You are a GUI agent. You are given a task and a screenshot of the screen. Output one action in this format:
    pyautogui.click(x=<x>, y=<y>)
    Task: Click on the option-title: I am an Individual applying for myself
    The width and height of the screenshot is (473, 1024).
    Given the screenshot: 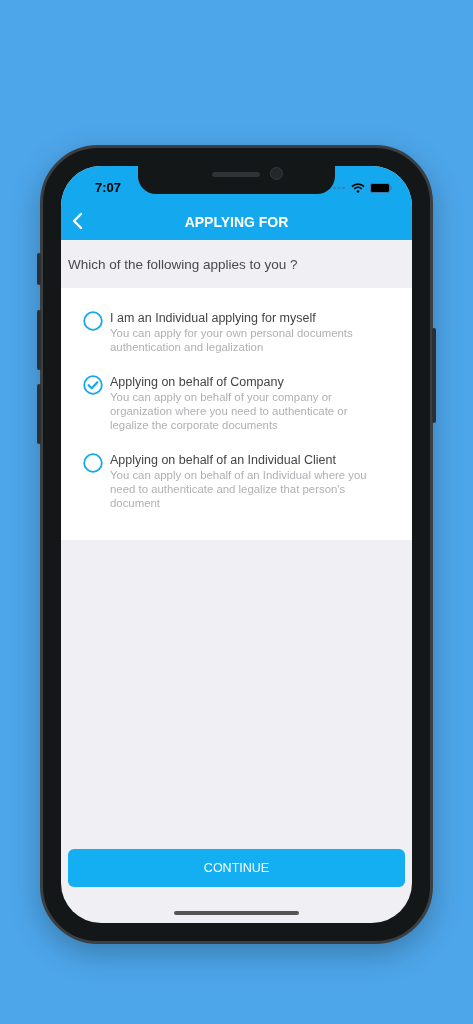 What is the action you would take?
    pyautogui.click(x=248, y=318)
    